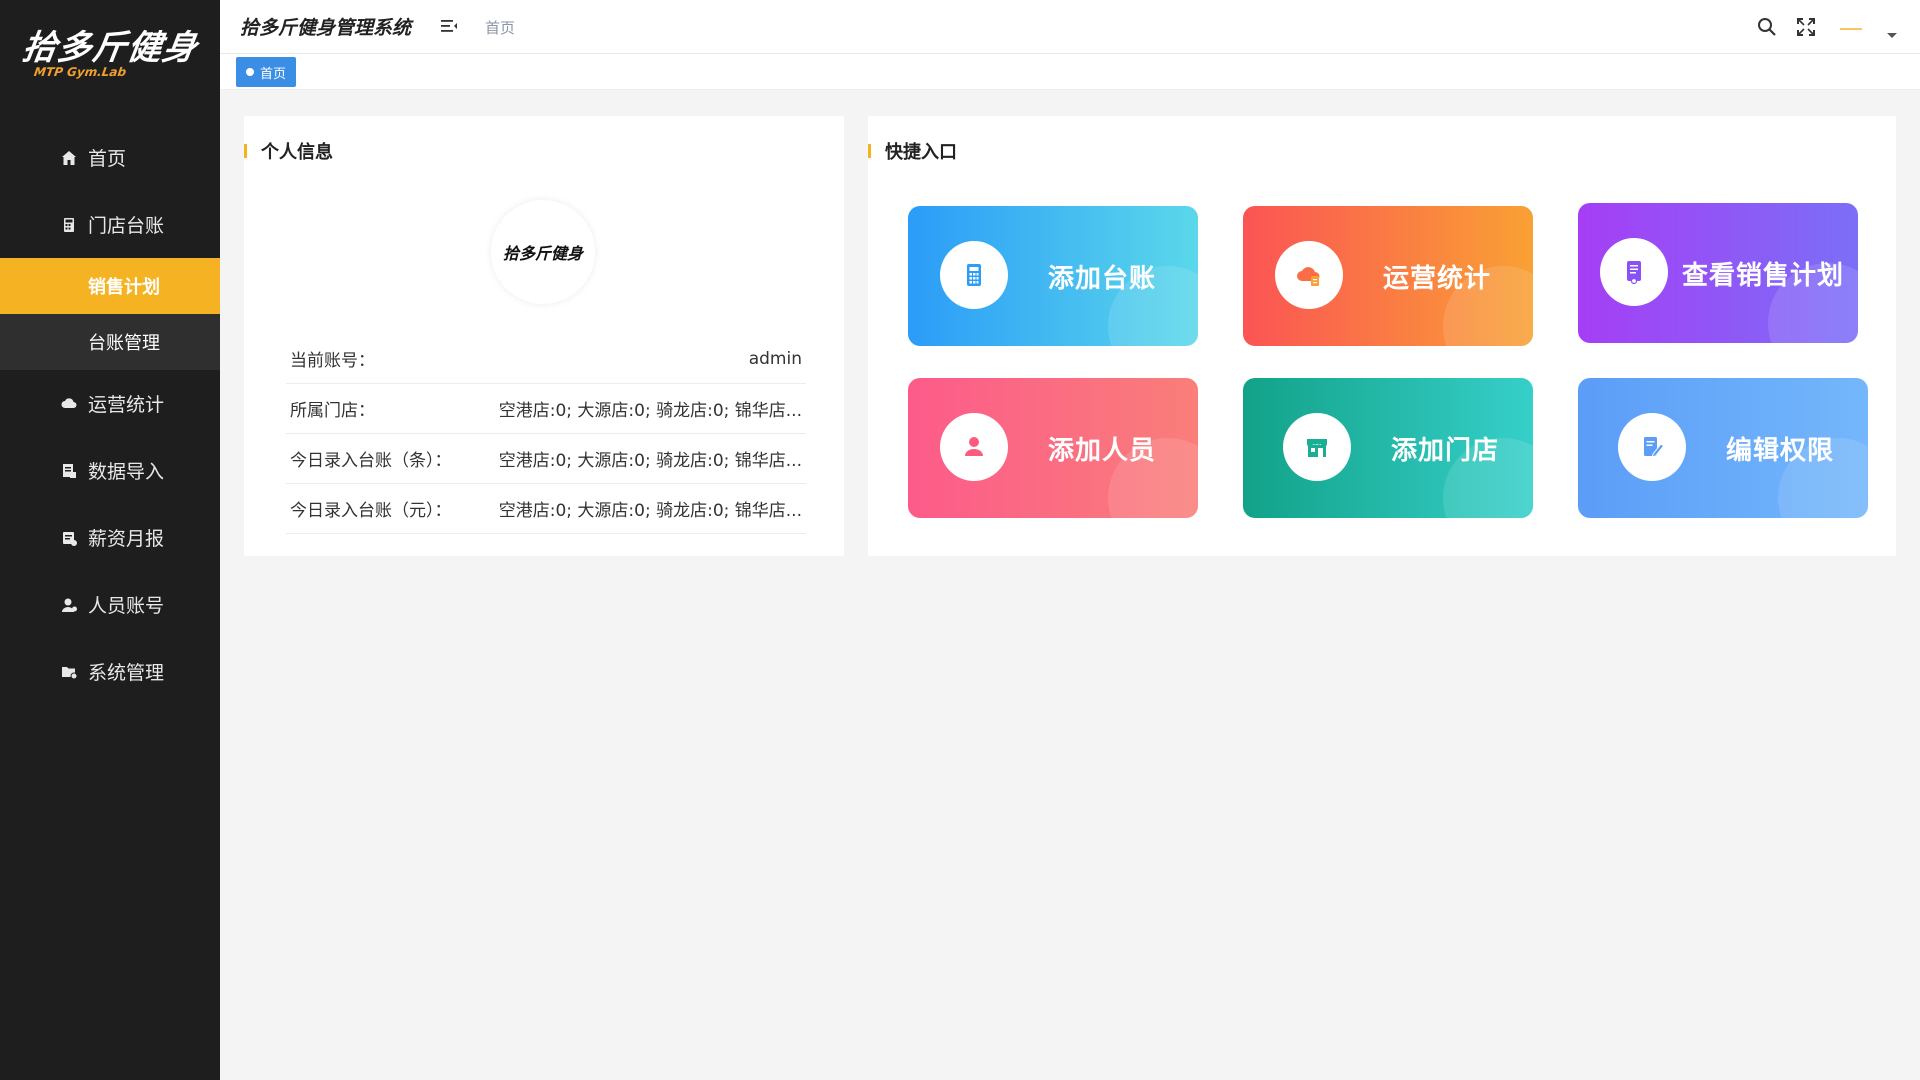  I want to click on sidebar-item-label: 人员账号, so click(126, 606).